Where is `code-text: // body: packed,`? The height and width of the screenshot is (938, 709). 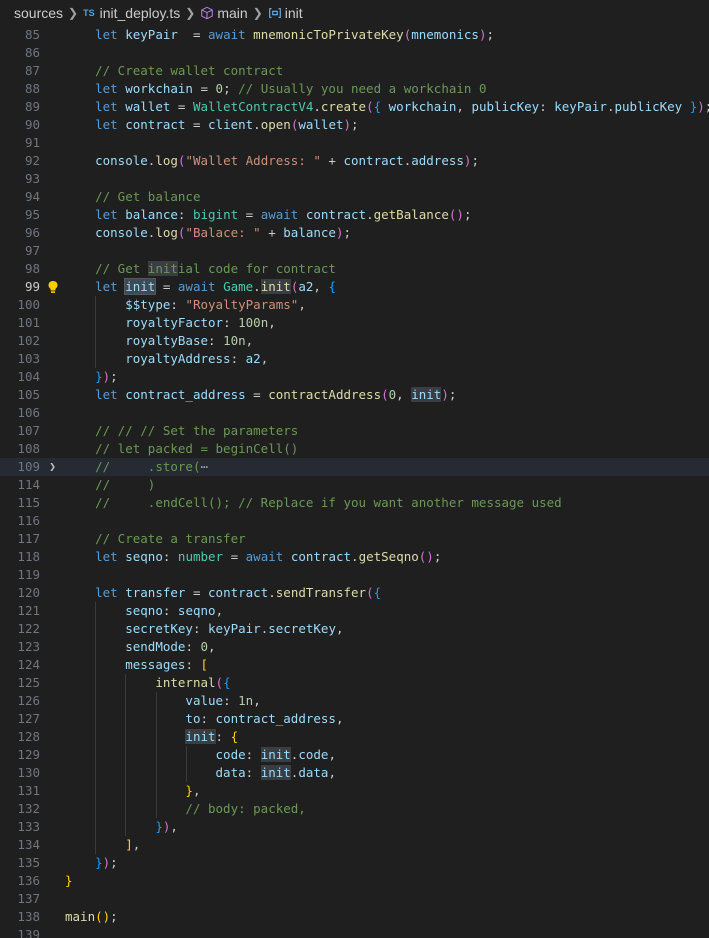
code-text: // body: packed, is located at coordinates (387, 809).